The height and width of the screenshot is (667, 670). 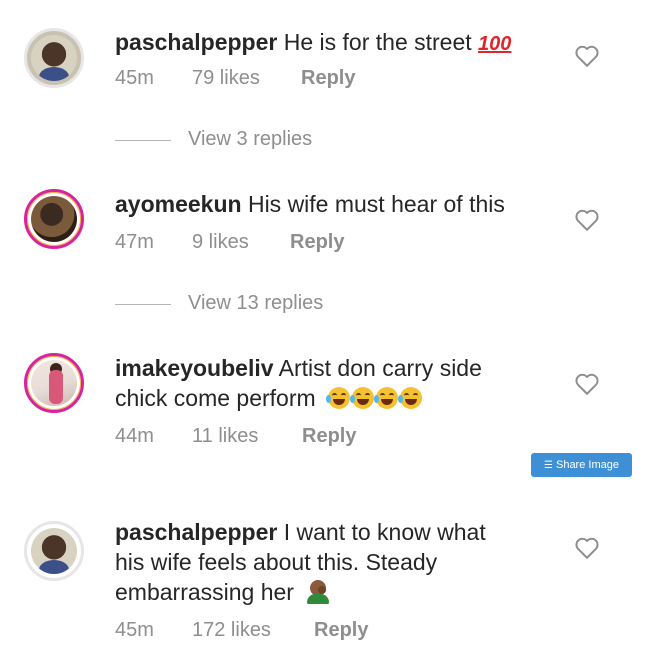 I want to click on share-image-label: Share Image, so click(x=587, y=465).